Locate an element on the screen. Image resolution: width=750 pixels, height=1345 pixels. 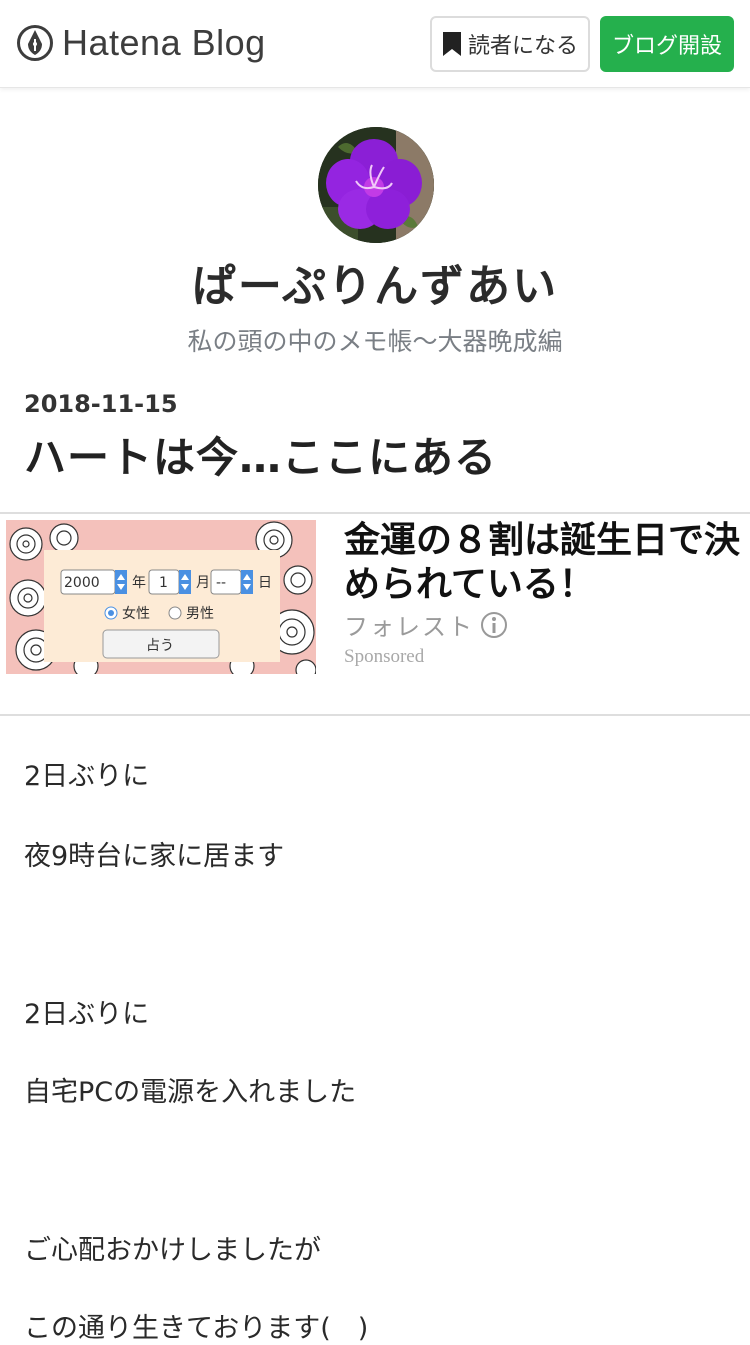
open-blog-label: ブログ開設 is located at coordinates (666, 46).